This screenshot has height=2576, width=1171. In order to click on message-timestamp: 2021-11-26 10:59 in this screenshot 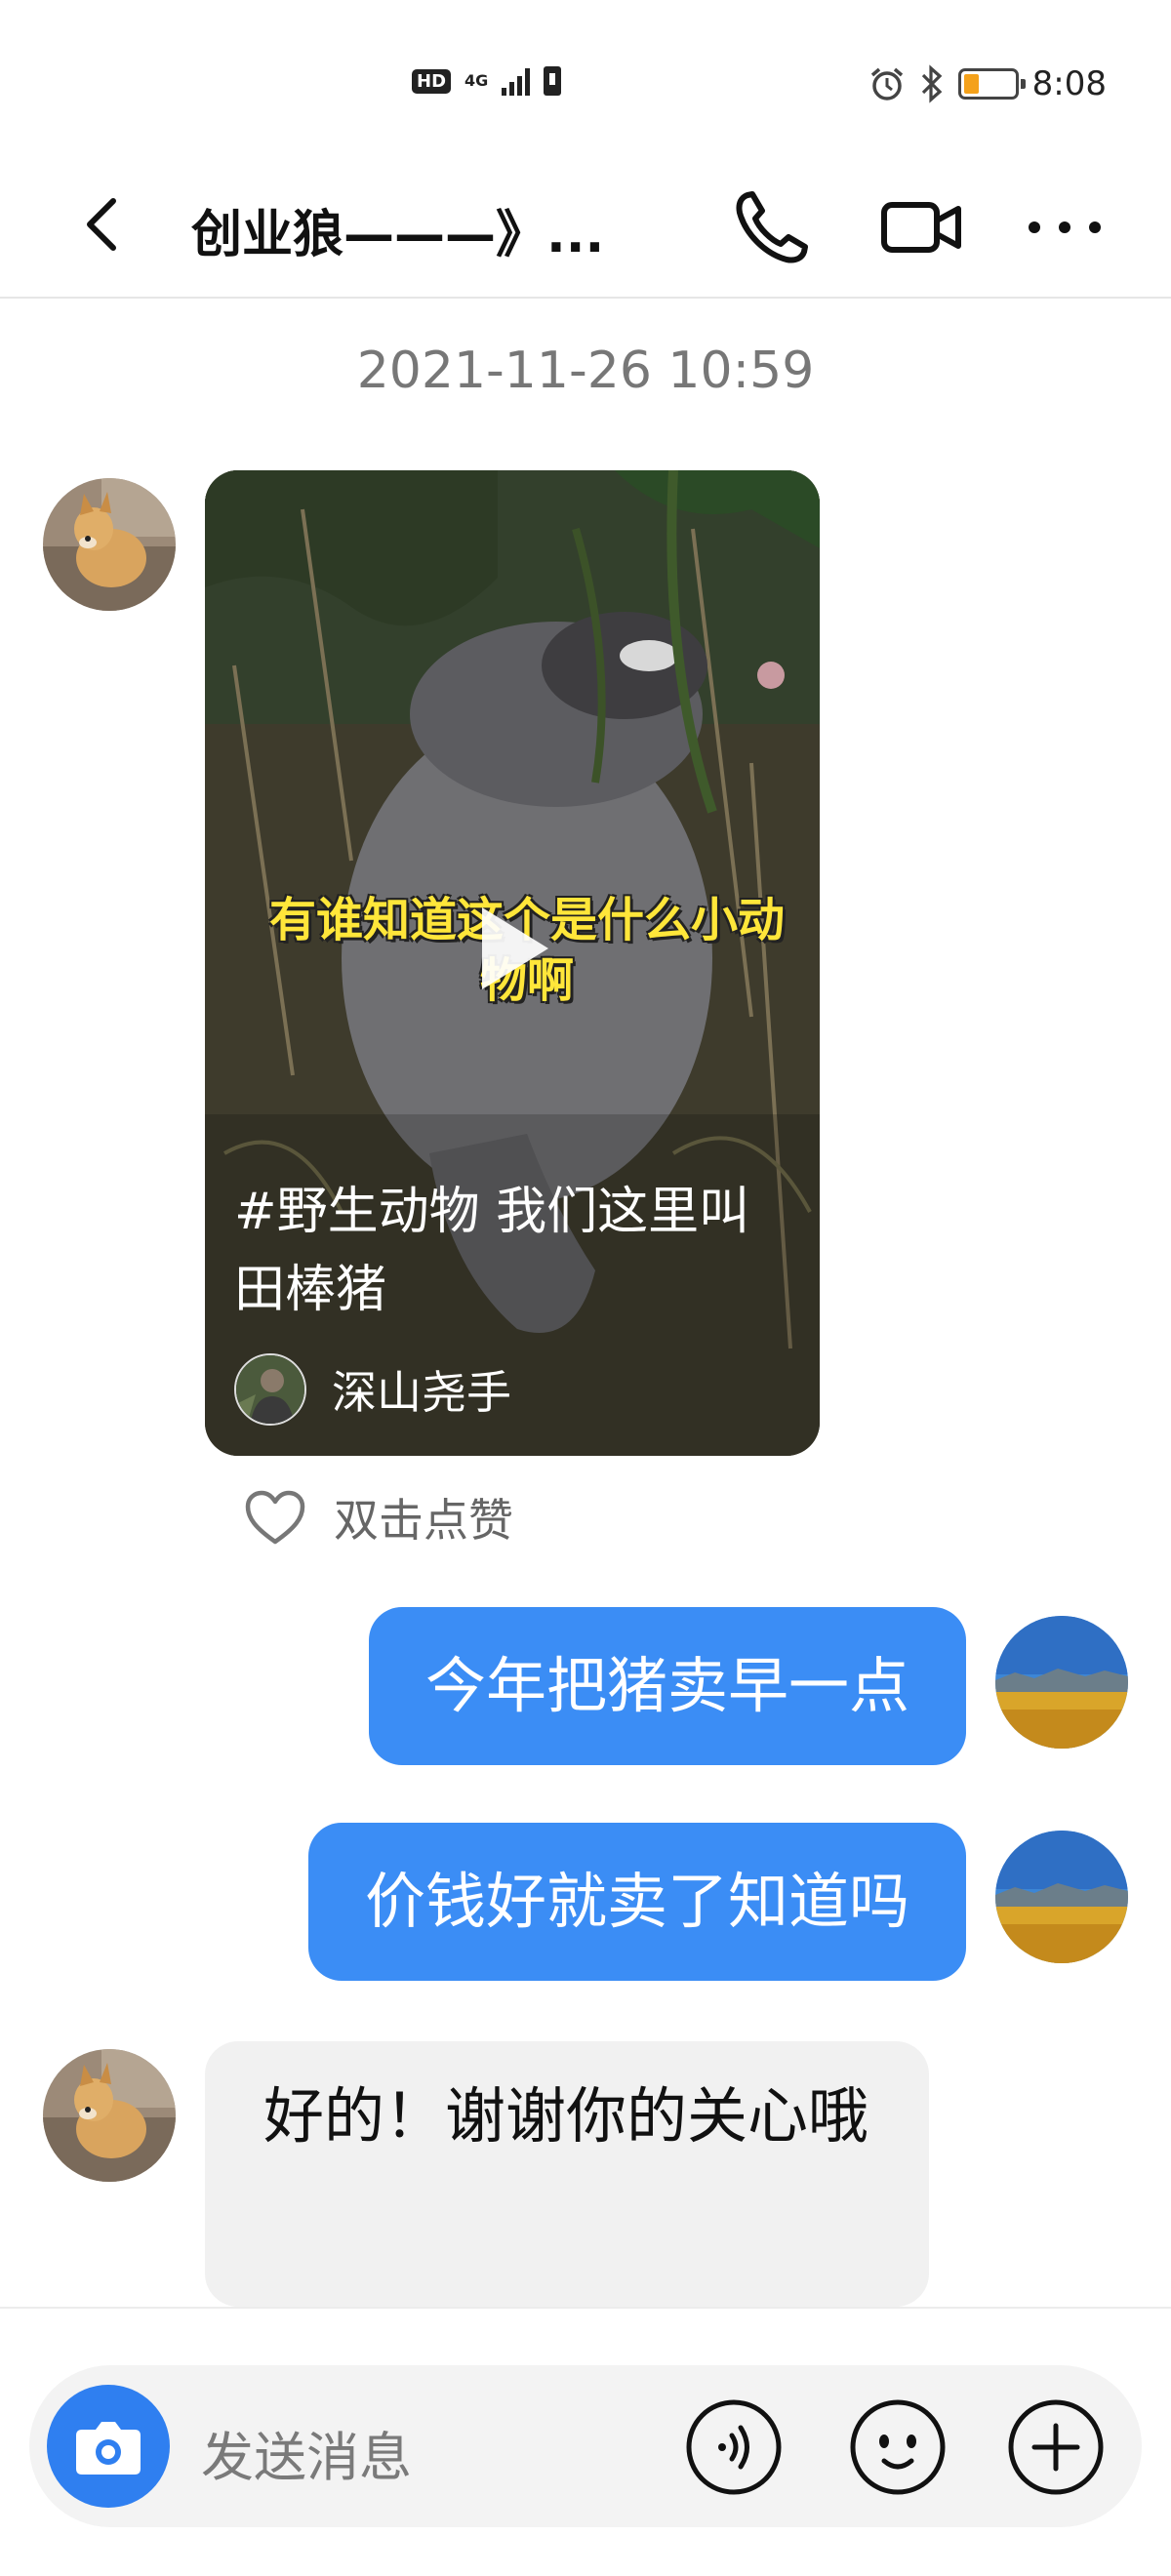, I will do `click(585, 371)`.